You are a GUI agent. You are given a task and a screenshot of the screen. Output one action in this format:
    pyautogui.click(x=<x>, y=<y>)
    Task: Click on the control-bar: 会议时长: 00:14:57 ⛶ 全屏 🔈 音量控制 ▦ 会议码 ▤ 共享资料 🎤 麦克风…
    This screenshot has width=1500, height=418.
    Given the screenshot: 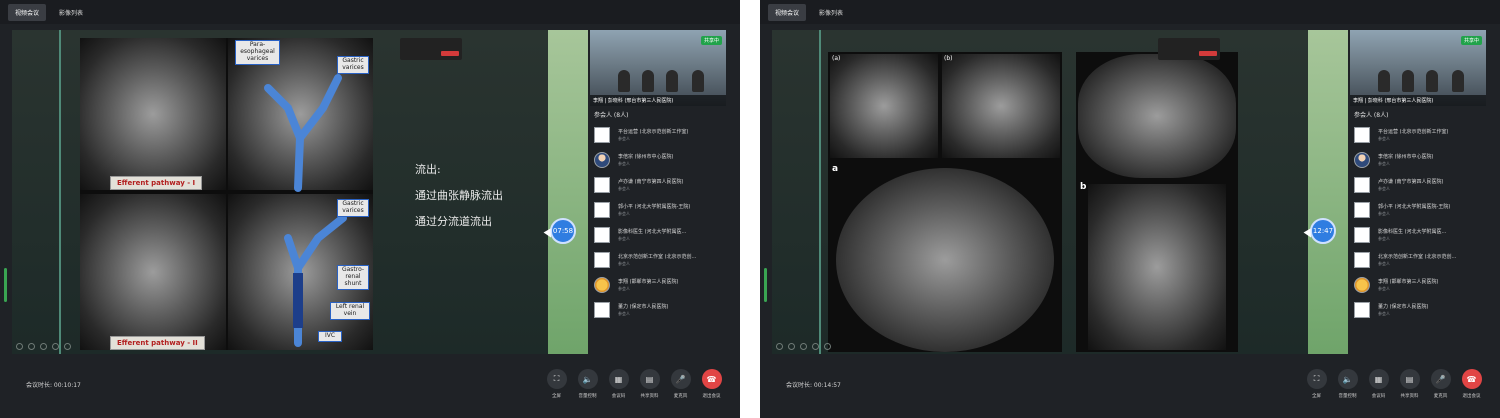 What is the action you would take?
    pyautogui.click(x=1130, y=389)
    